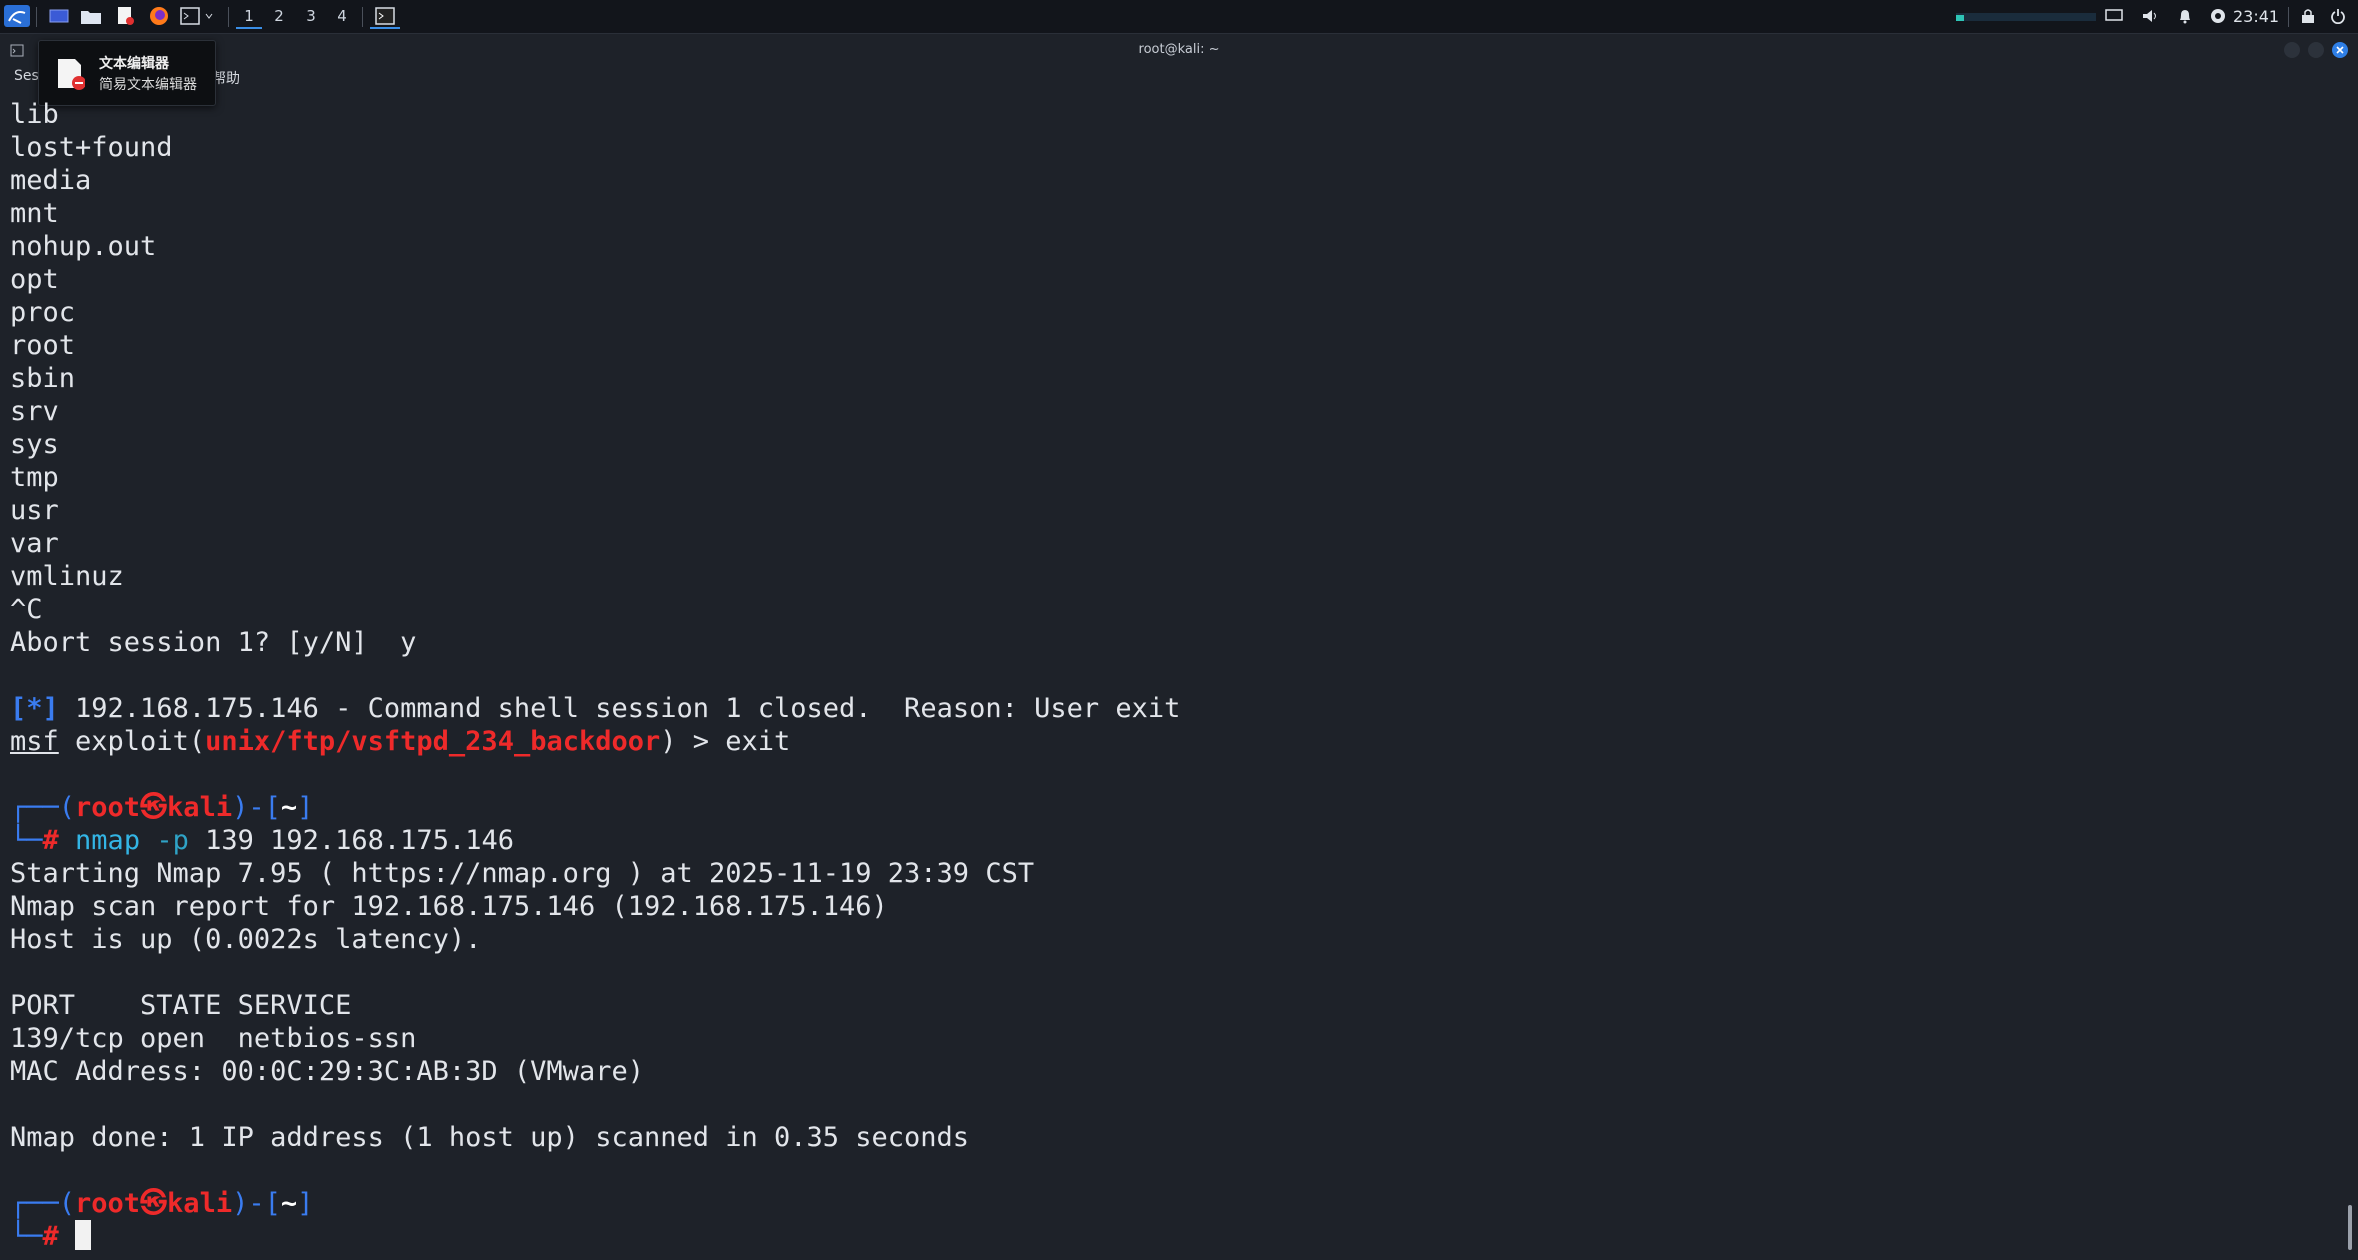 This screenshot has width=2358, height=1260. Describe the element at coordinates (34, 510) in the screenshot. I see `terminal-line: usr` at that location.